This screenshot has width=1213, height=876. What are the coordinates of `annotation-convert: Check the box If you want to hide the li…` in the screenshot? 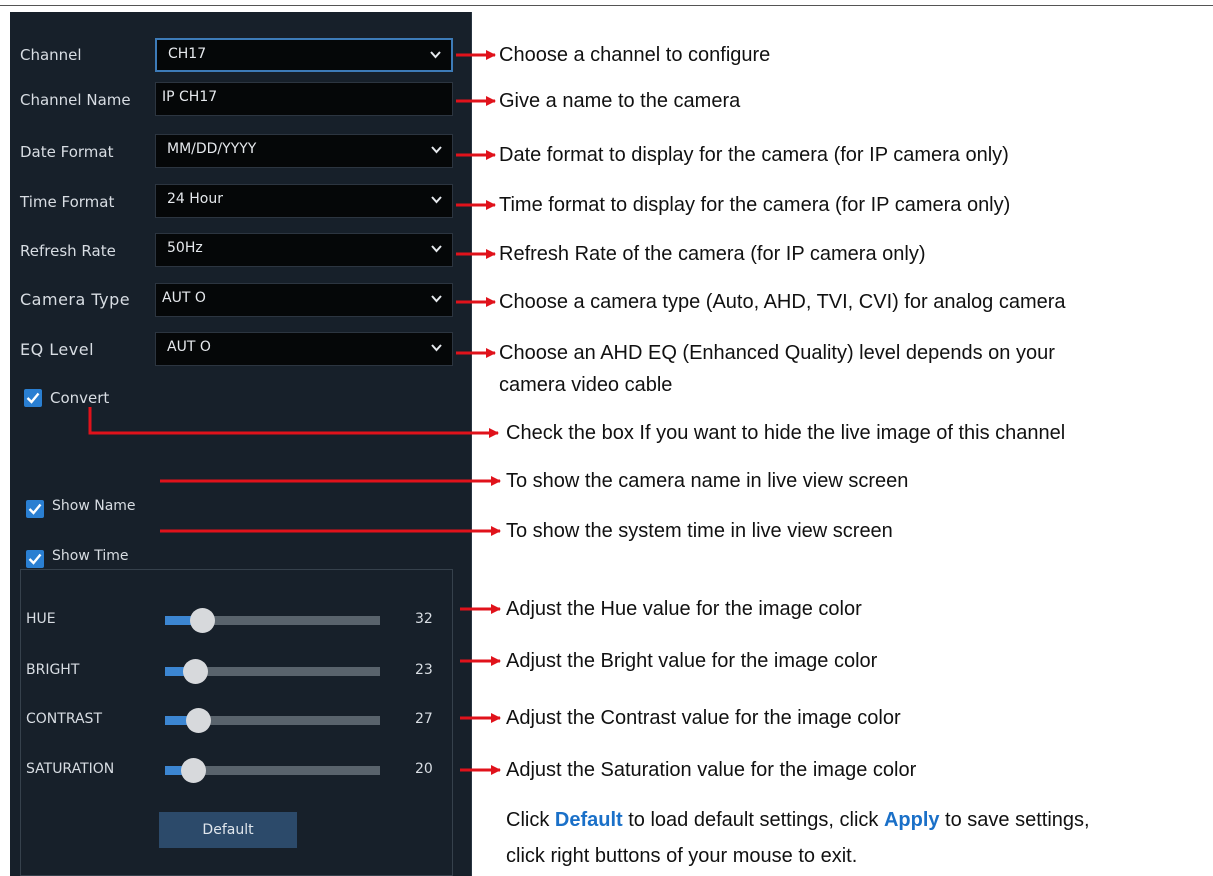 It's located at (786, 433).